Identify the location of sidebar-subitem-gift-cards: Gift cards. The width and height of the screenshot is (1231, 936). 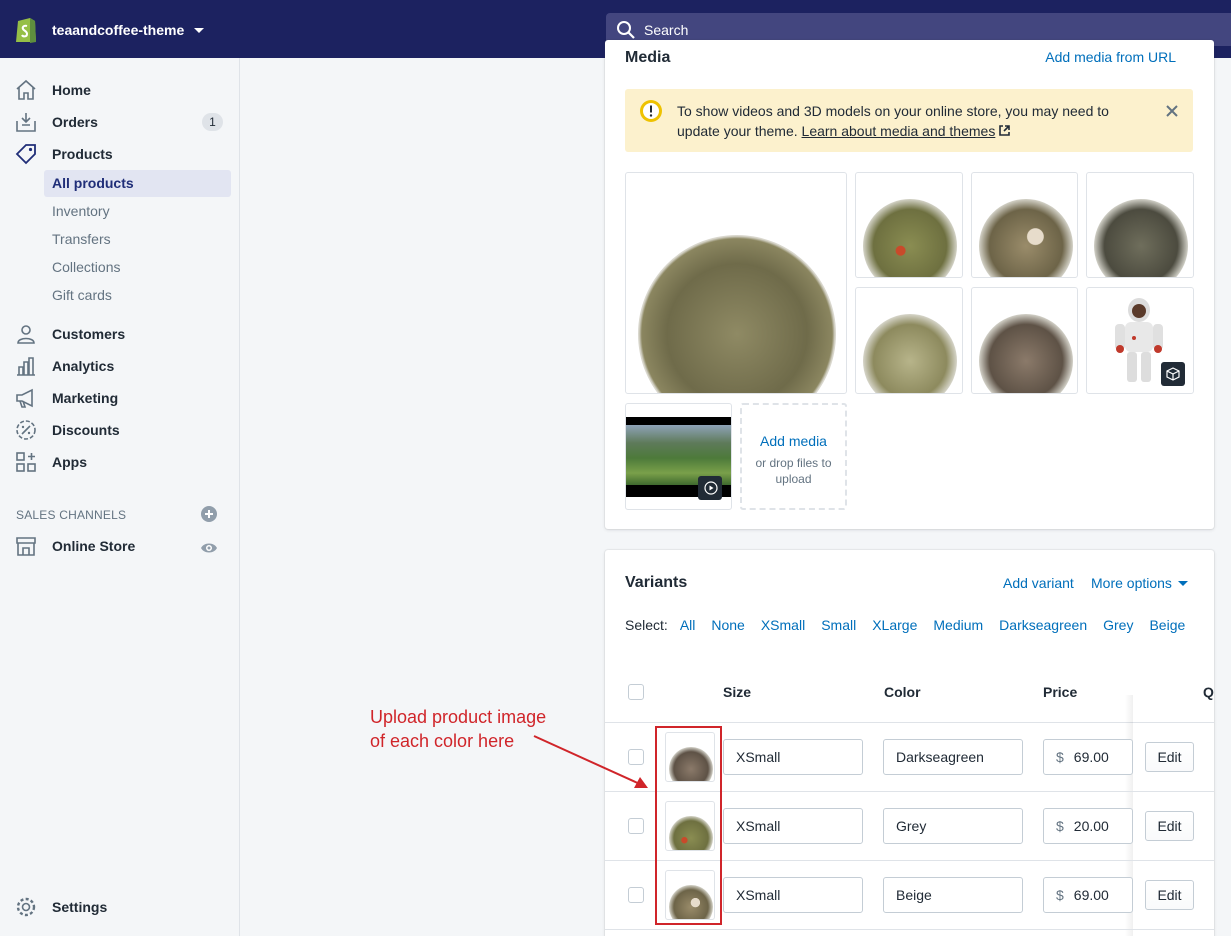
(137, 295).